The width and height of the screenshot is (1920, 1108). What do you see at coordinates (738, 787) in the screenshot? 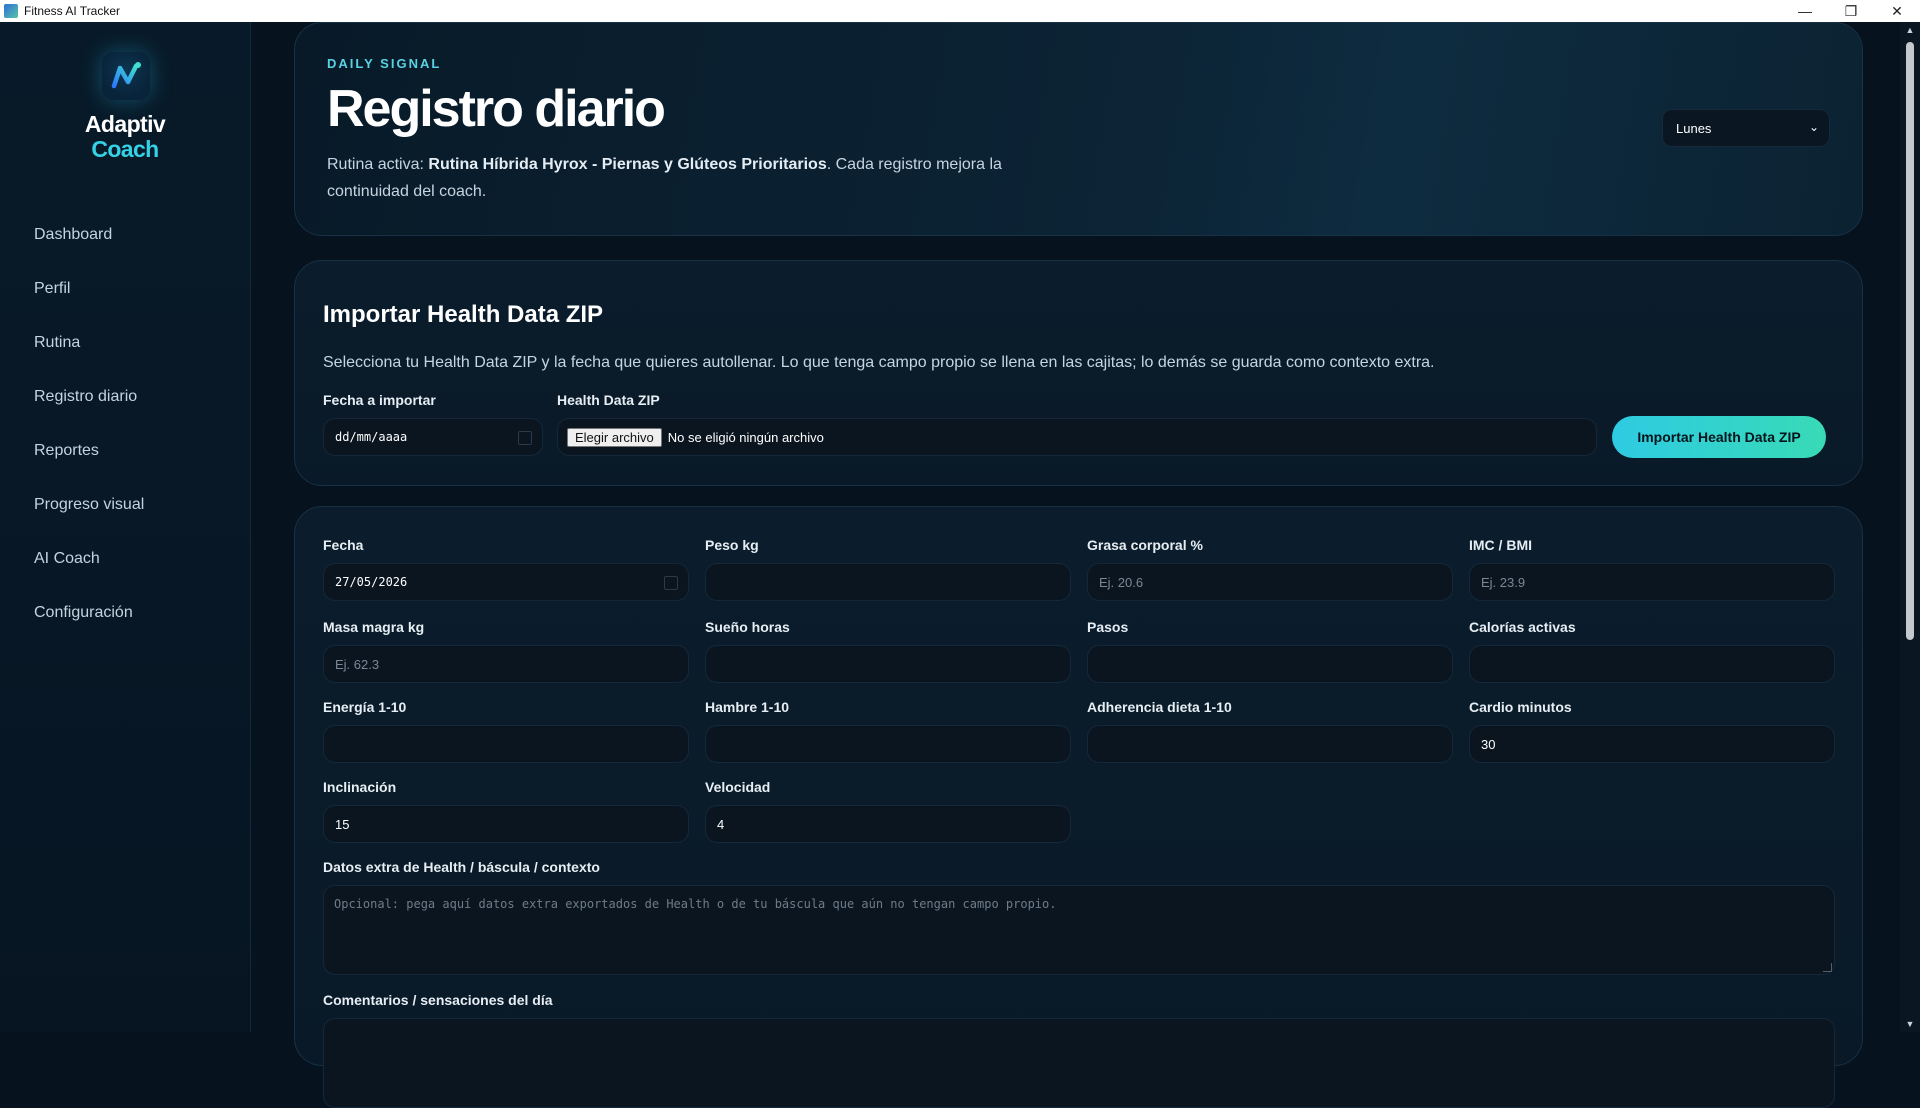
I see `velocidad-label: Velocidad` at bounding box center [738, 787].